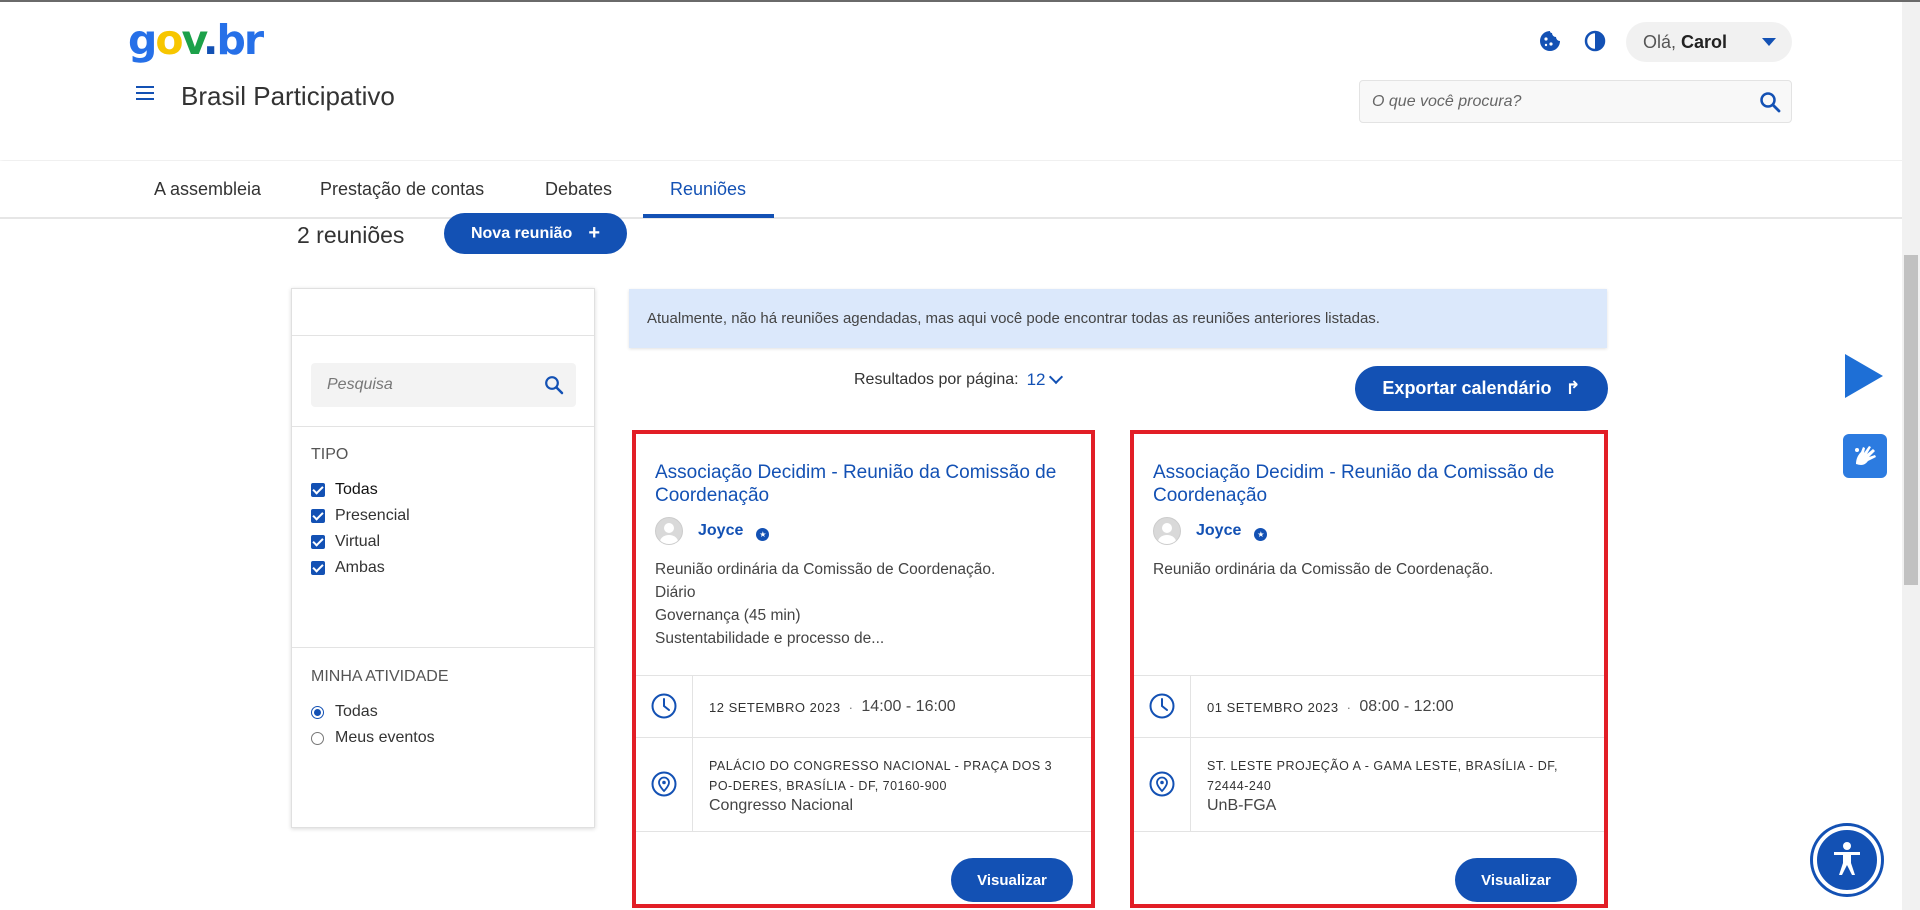 The width and height of the screenshot is (1920, 910). Describe the element at coordinates (196, 40) in the screenshot. I see `gov-br-logo: gov.br` at that location.